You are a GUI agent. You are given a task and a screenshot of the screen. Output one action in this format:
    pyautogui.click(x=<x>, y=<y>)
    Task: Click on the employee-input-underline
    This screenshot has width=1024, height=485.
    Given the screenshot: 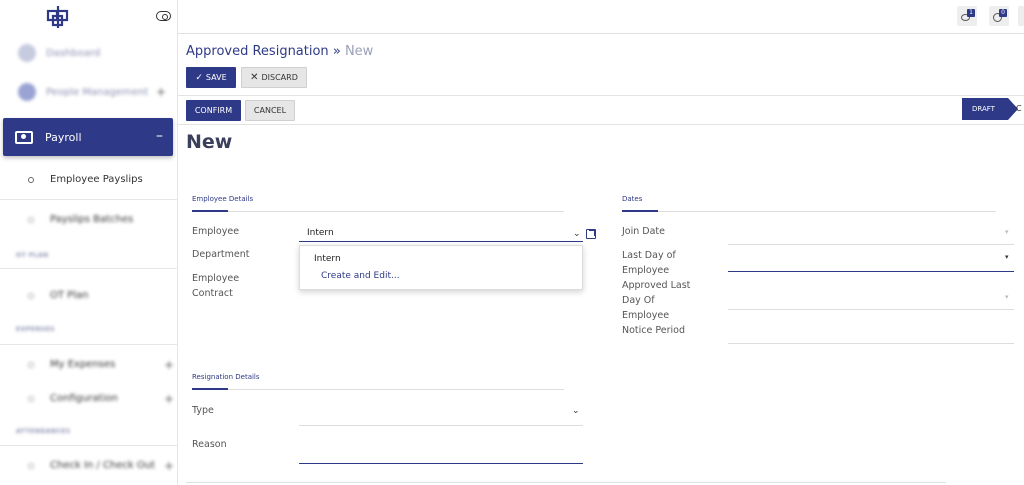 What is the action you would take?
    pyautogui.click(x=441, y=241)
    